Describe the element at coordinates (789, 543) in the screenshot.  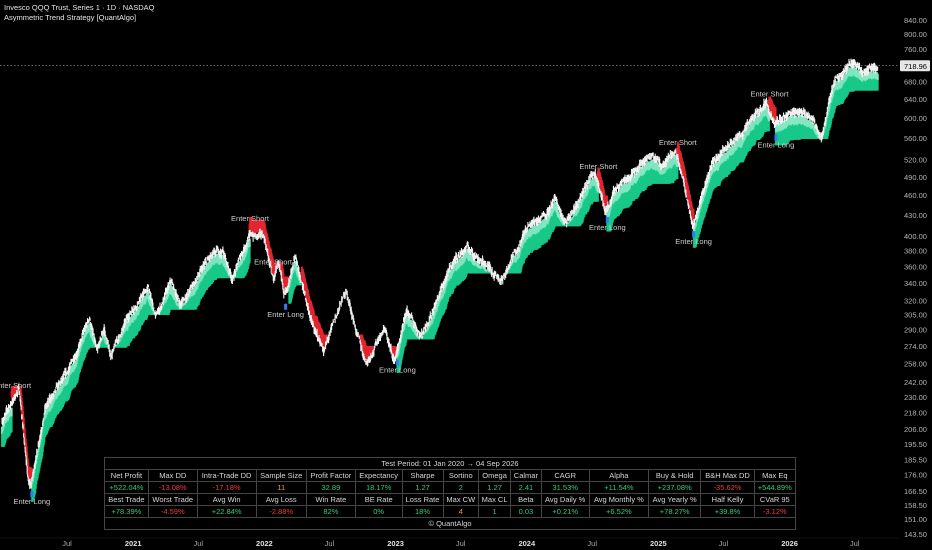
I see `x-tick-label: 2026` at that location.